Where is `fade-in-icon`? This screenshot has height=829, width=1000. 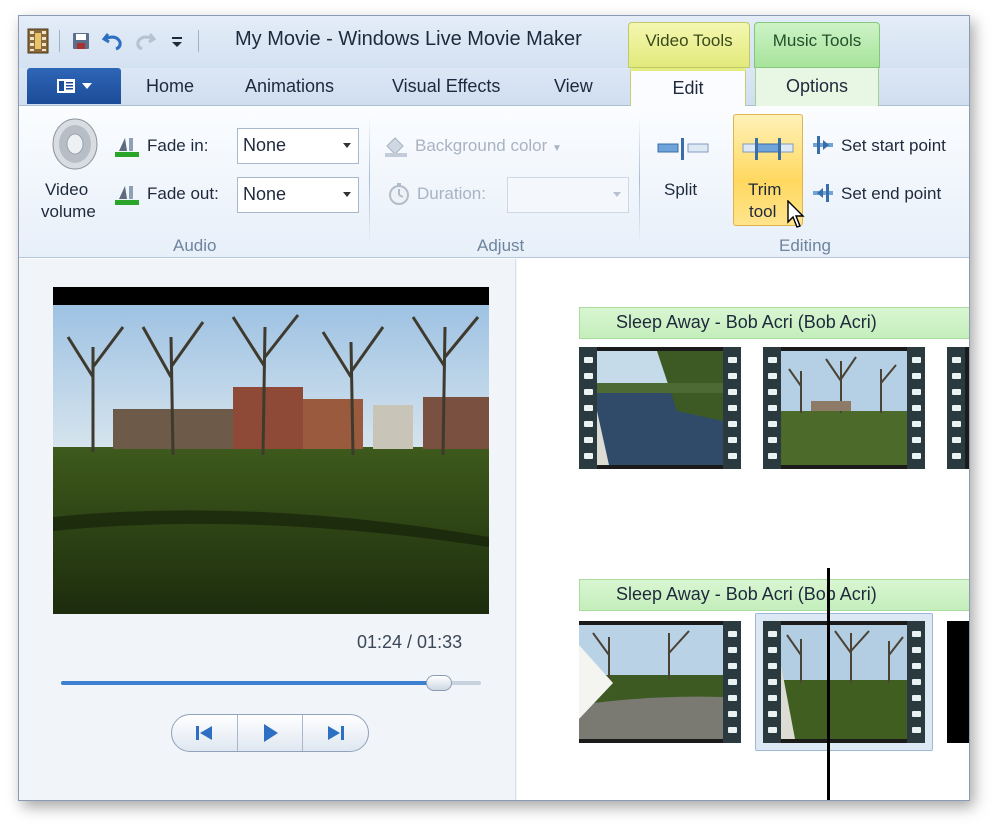
fade-in-icon is located at coordinates (127, 147).